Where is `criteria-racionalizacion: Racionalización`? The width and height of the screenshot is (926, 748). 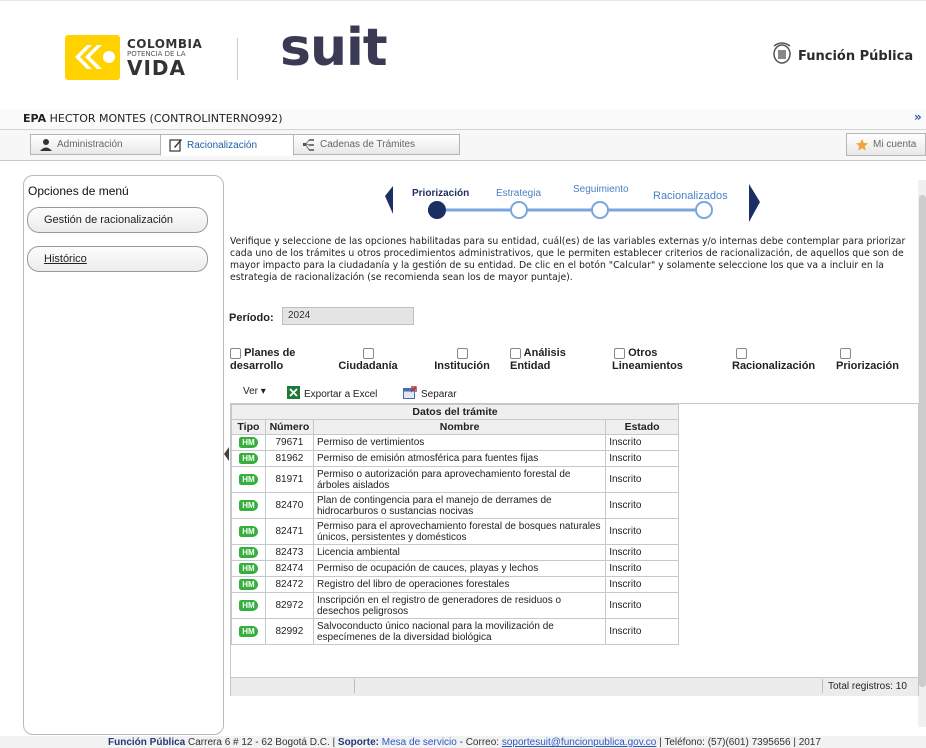
criteria-racionalizacion: Racionalización is located at coordinates (773, 360).